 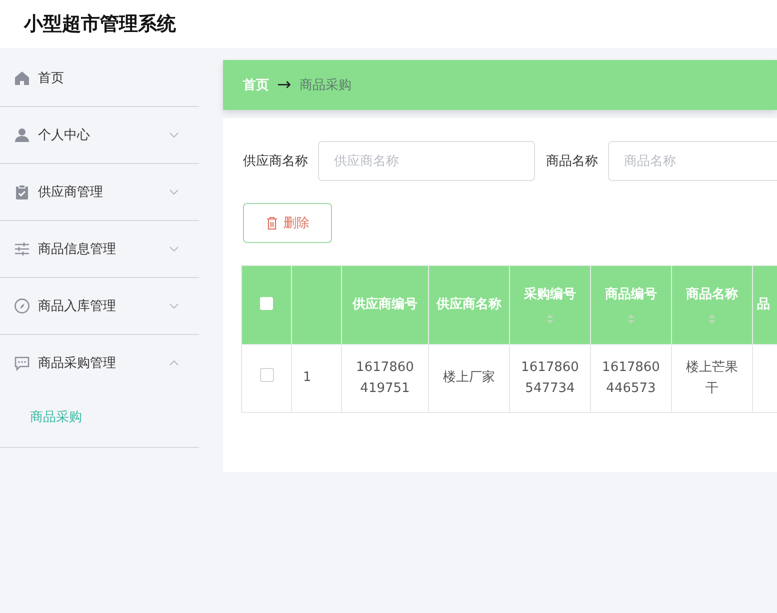 What do you see at coordinates (267, 375) in the screenshot?
I see `row-checkbox` at bounding box center [267, 375].